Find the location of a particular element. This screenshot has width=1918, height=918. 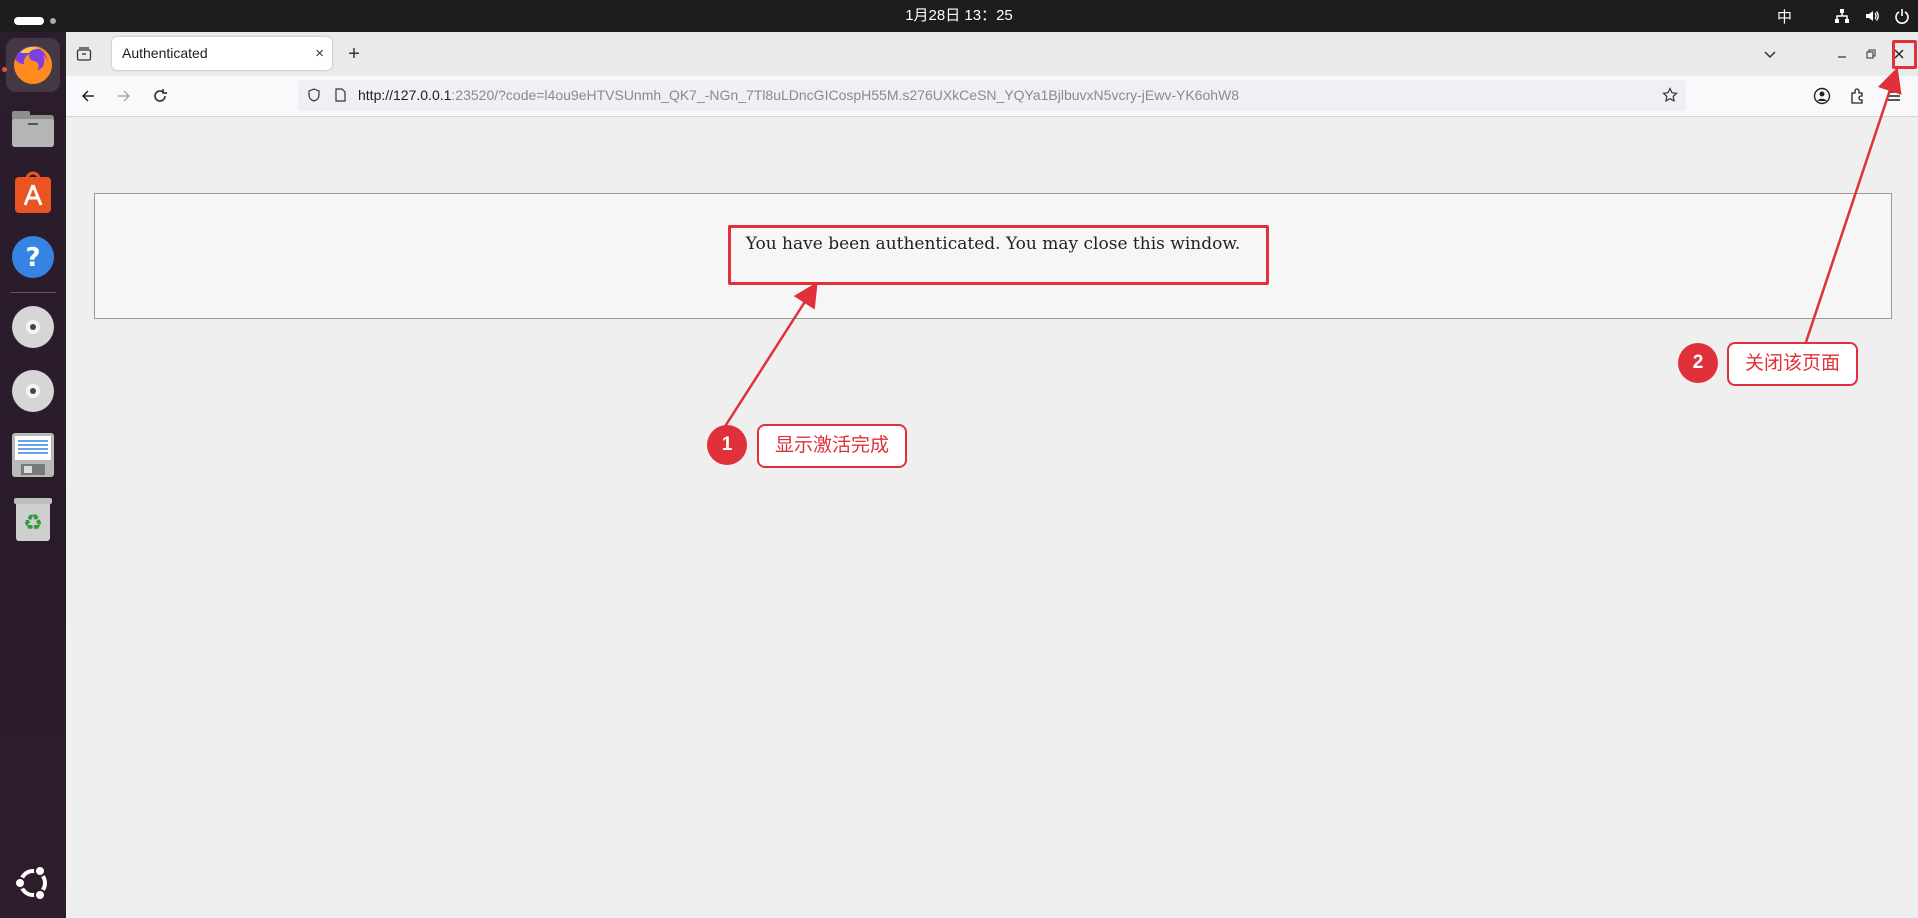

app-center-icon is located at coordinates (33, 193).